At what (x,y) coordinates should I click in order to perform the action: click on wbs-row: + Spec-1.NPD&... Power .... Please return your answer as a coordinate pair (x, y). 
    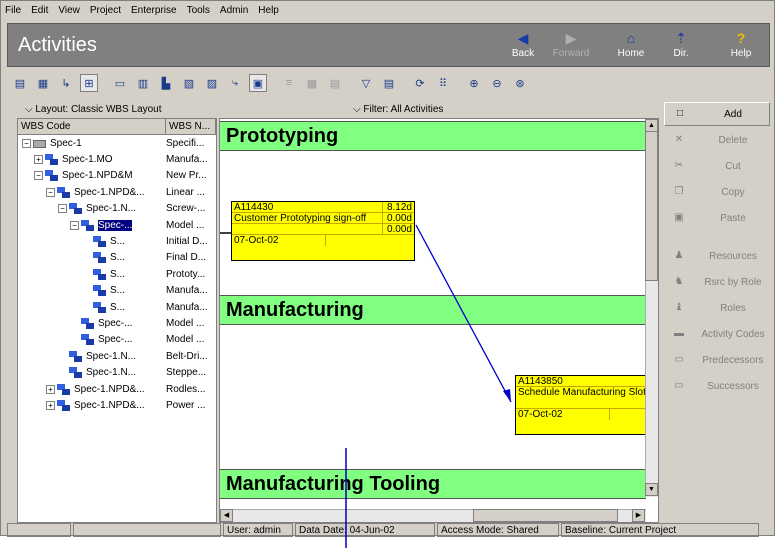
    Looking at the image, I should click on (117, 405).